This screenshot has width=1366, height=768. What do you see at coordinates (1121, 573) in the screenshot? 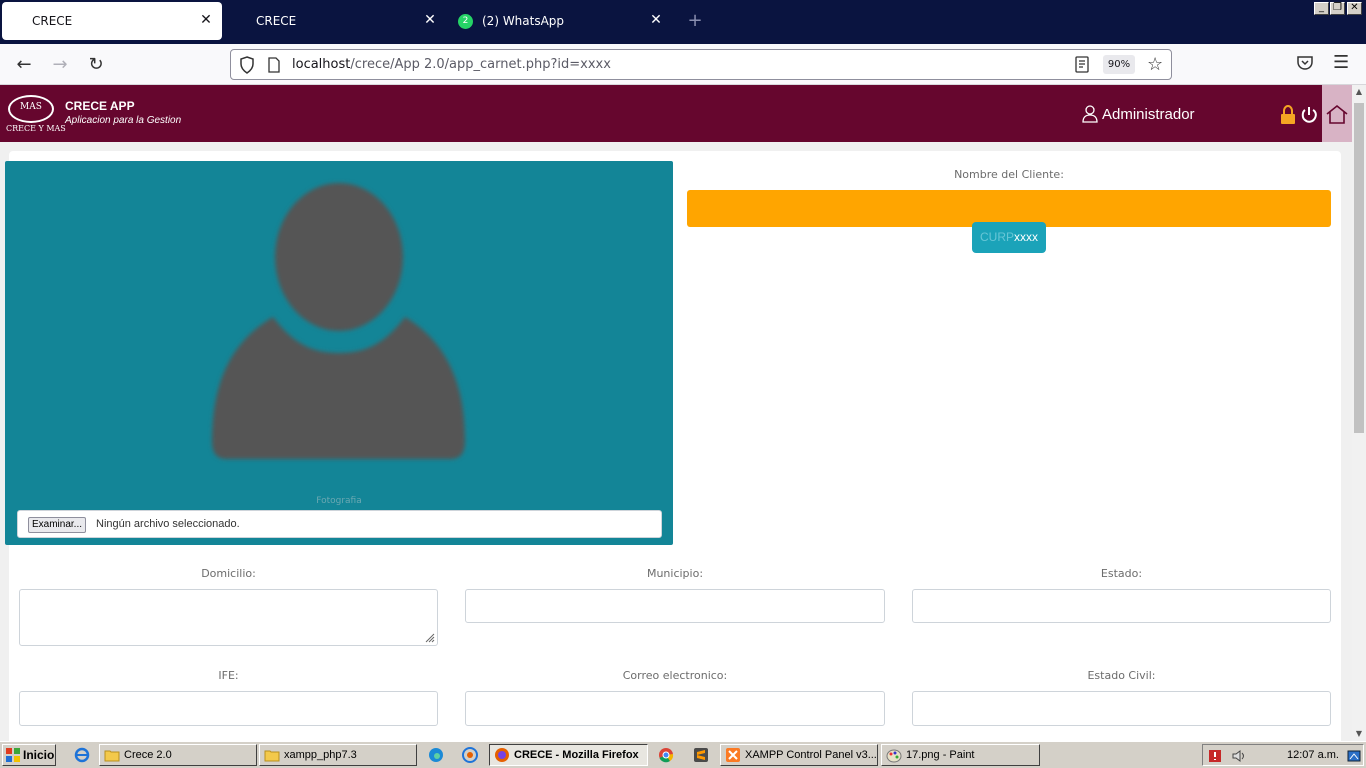
I see `estado-label: Estado:` at bounding box center [1121, 573].